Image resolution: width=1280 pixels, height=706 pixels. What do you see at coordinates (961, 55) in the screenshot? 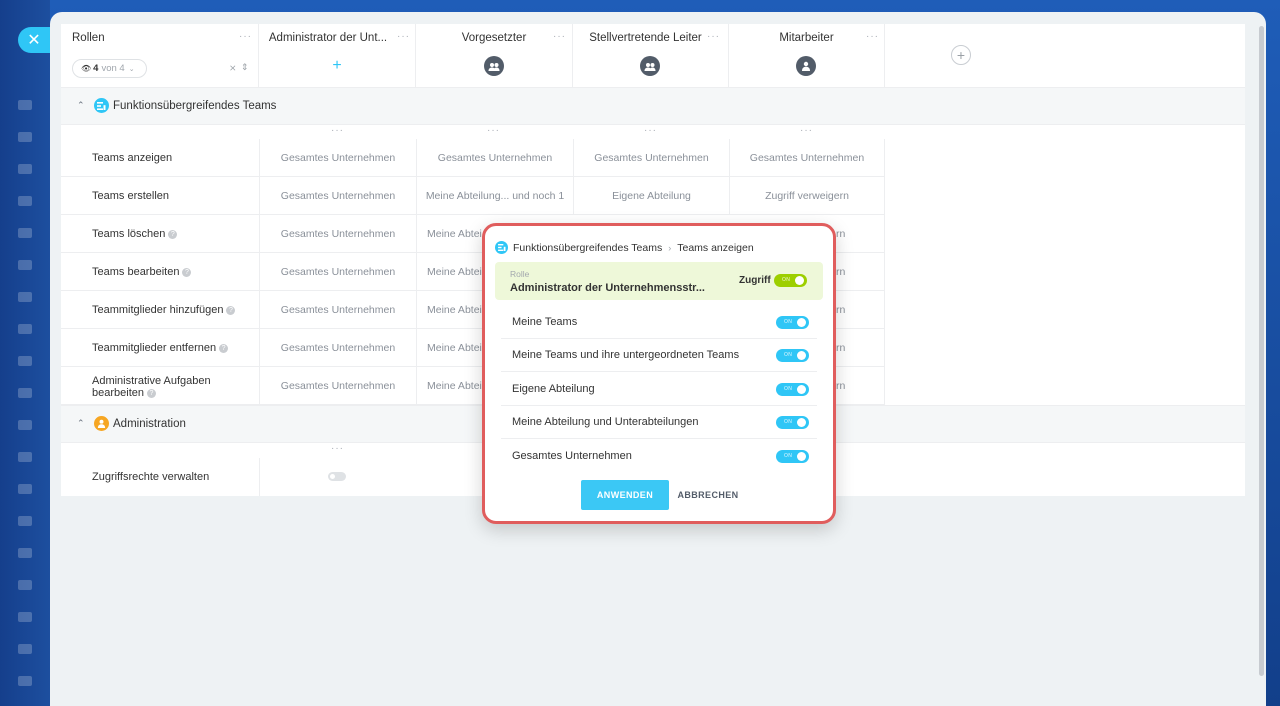
I see `add-role-button: +` at bounding box center [961, 55].